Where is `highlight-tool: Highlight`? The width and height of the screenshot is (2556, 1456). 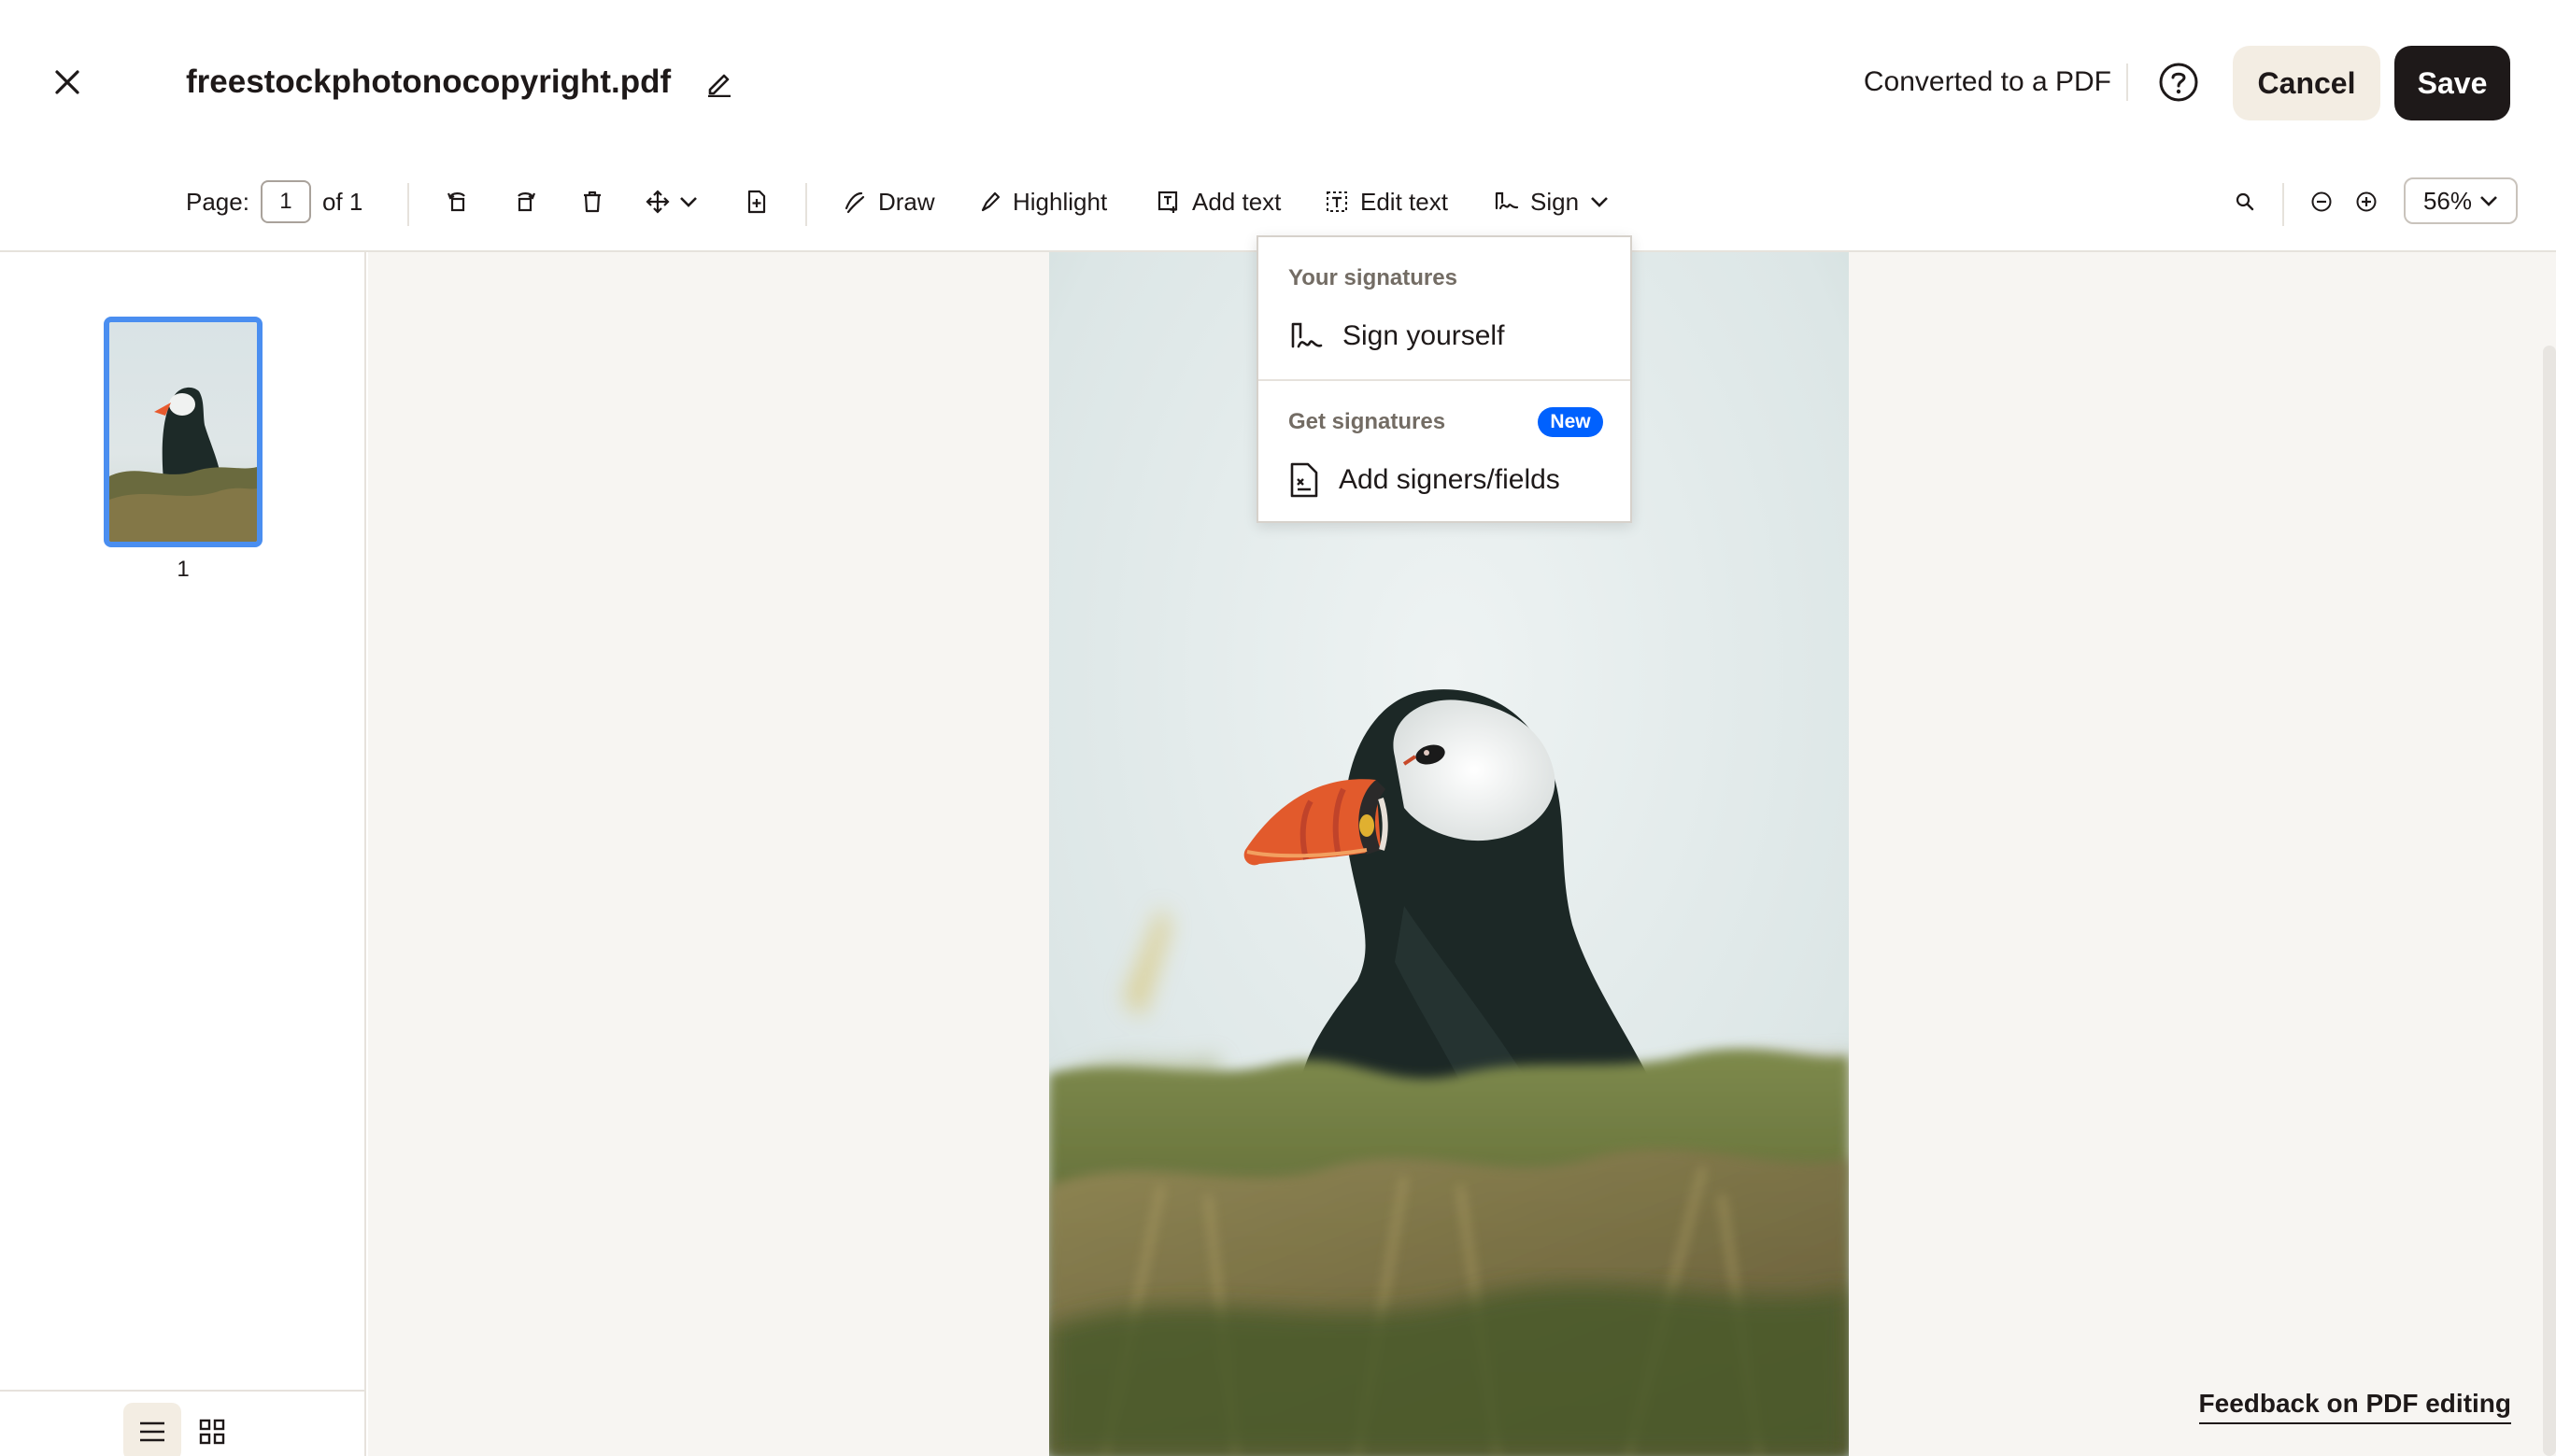
highlight-tool: Highlight is located at coordinates (1043, 201).